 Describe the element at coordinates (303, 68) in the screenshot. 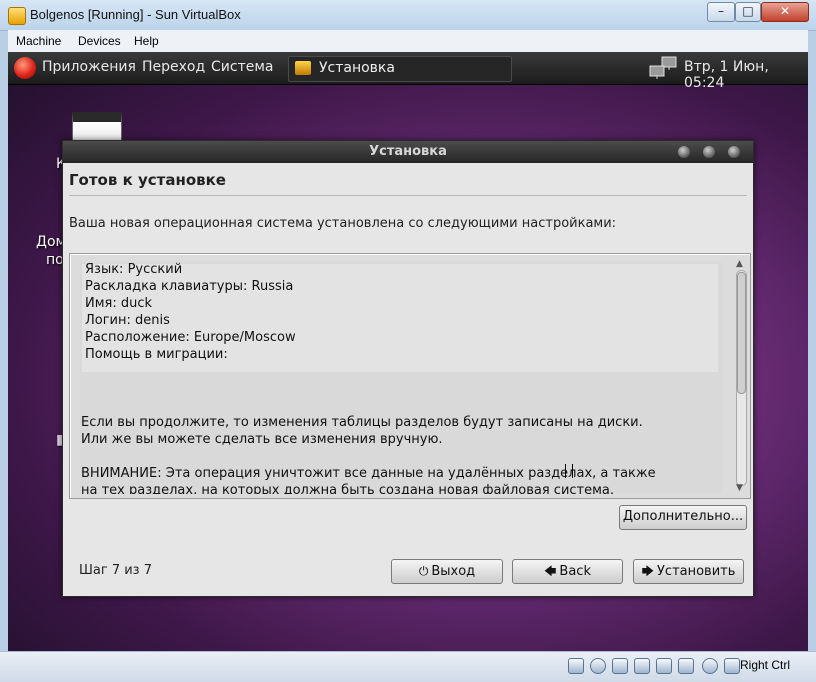

I see `installer-icon` at that location.